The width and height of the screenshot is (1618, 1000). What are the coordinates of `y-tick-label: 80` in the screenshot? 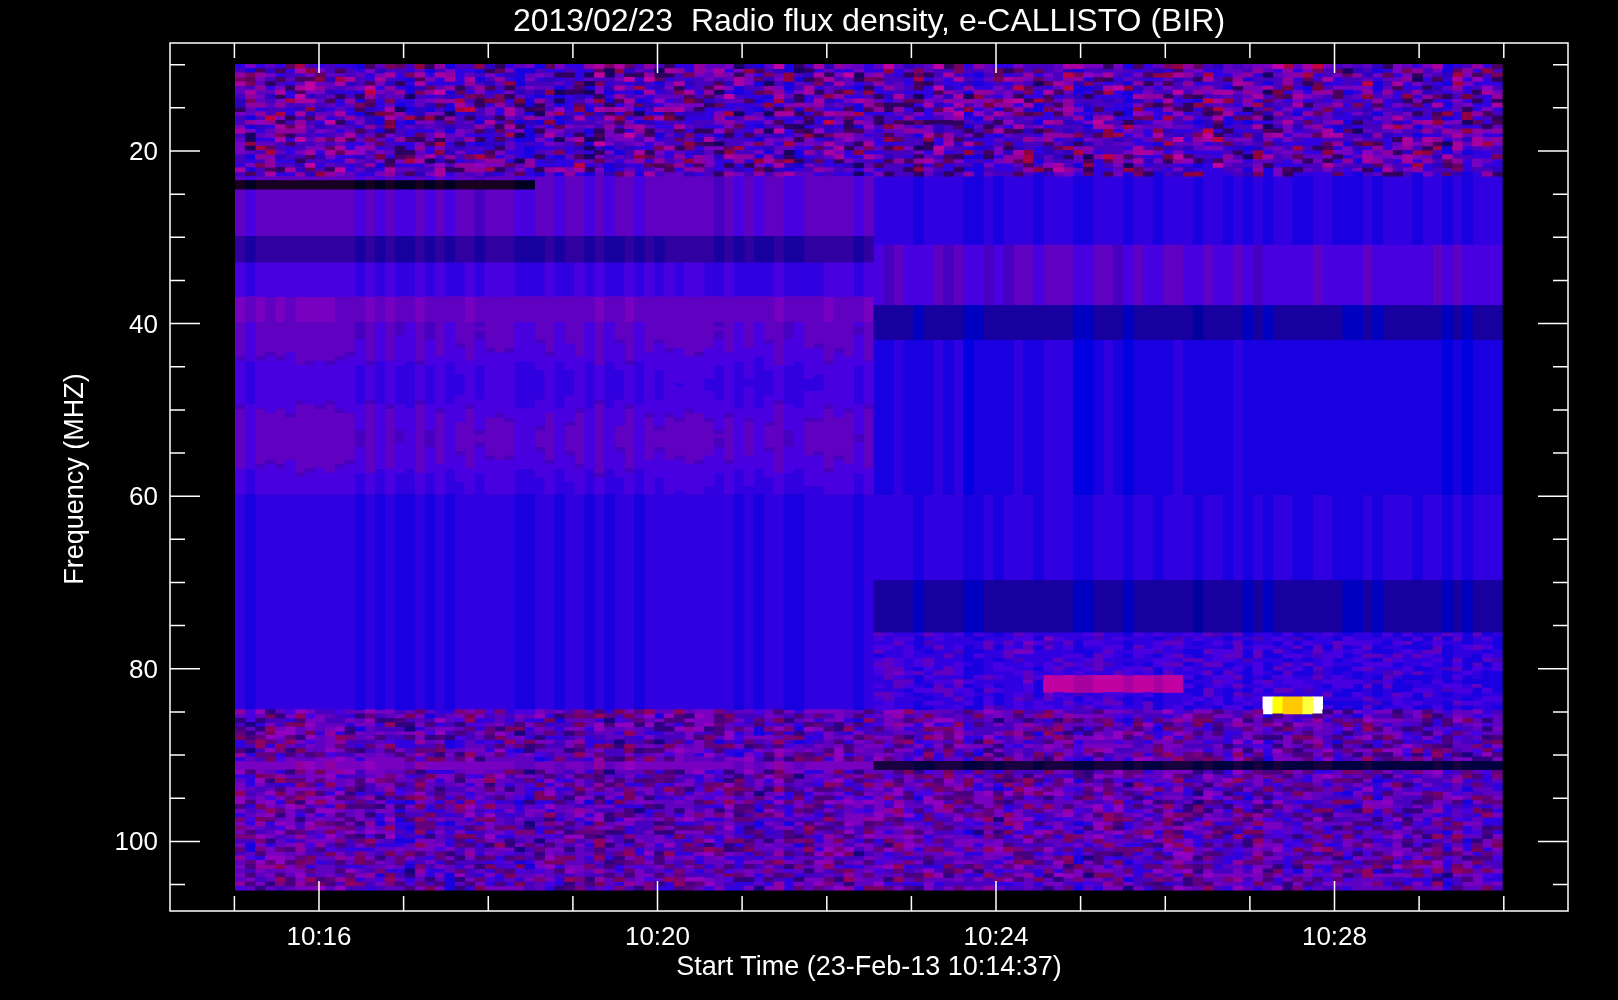 It's located at (143, 668).